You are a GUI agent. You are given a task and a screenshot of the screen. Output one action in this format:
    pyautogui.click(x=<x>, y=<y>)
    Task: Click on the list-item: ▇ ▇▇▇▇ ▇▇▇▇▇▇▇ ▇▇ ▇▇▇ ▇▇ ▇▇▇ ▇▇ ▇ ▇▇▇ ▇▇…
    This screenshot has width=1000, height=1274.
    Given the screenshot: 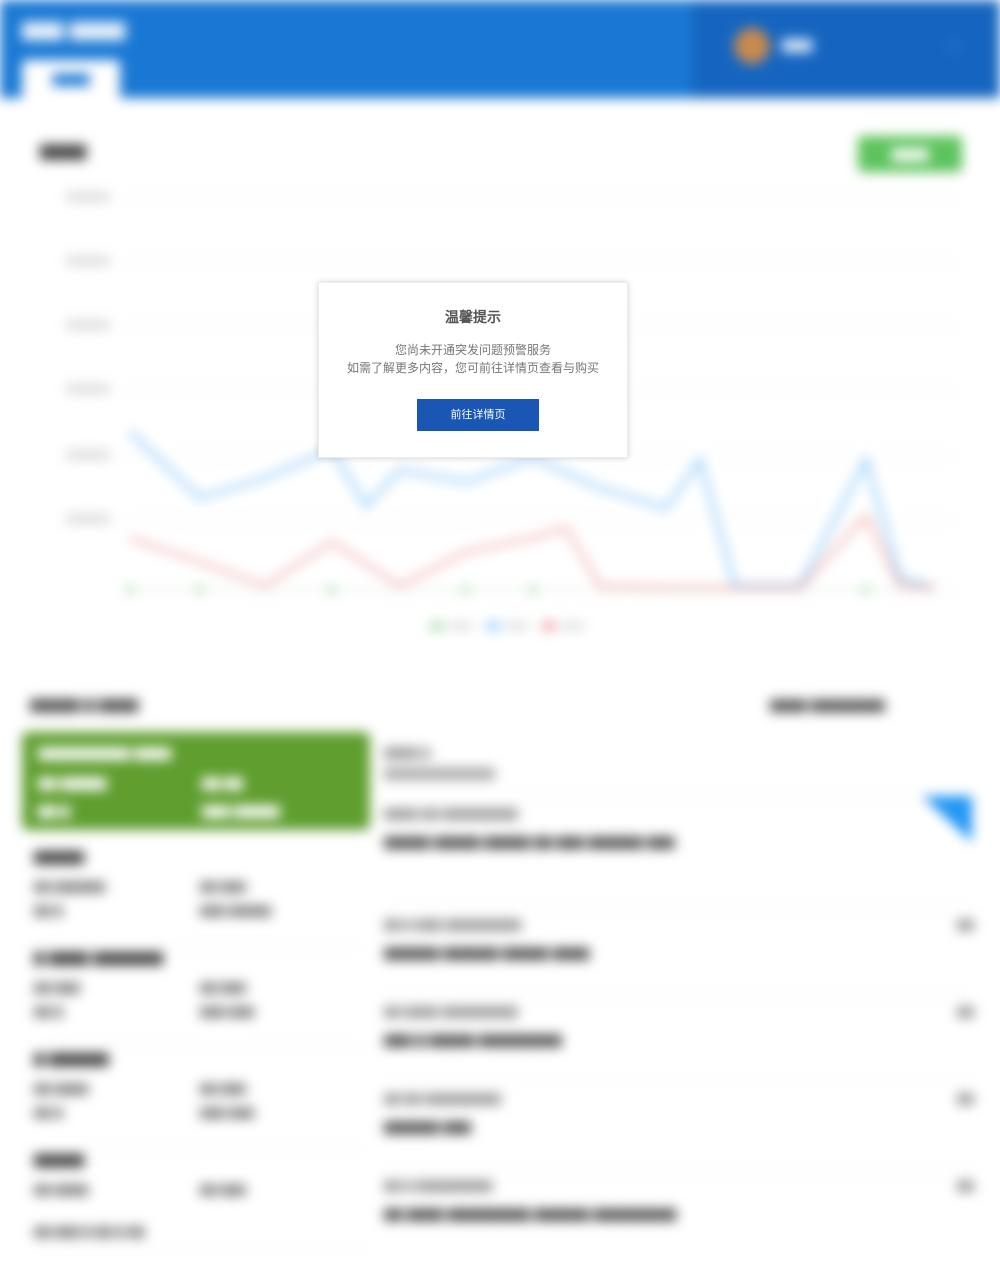 What is the action you would take?
    pyautogui.click(x=199, y=997)
    